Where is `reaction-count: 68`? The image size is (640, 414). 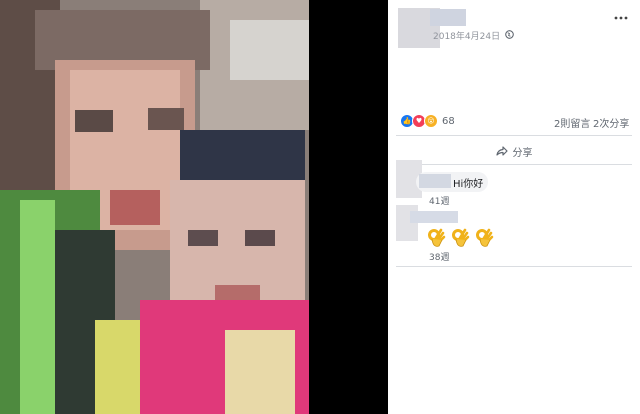 reaction-count: 68 is located at coordinates (448, 121).